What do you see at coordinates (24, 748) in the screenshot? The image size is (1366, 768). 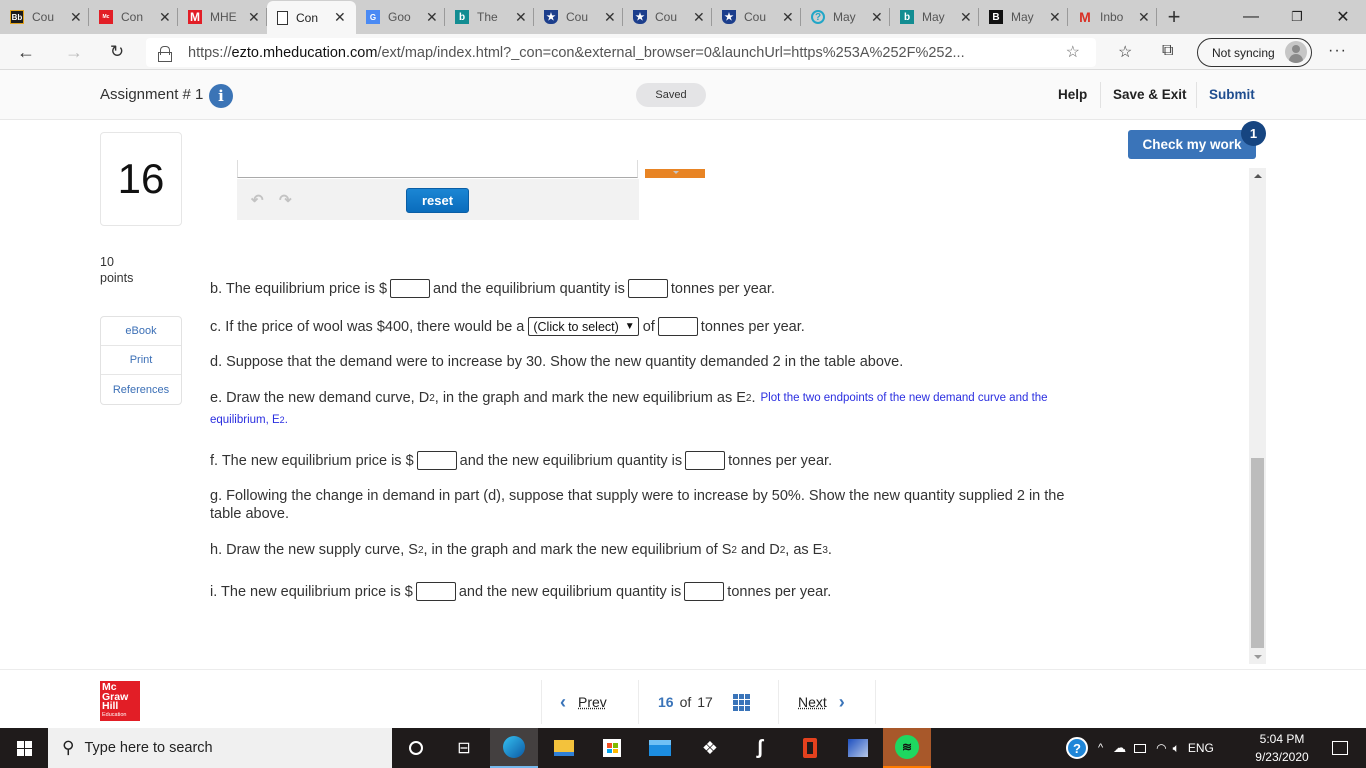 I see `start-button` at bounding box center [24, 748].